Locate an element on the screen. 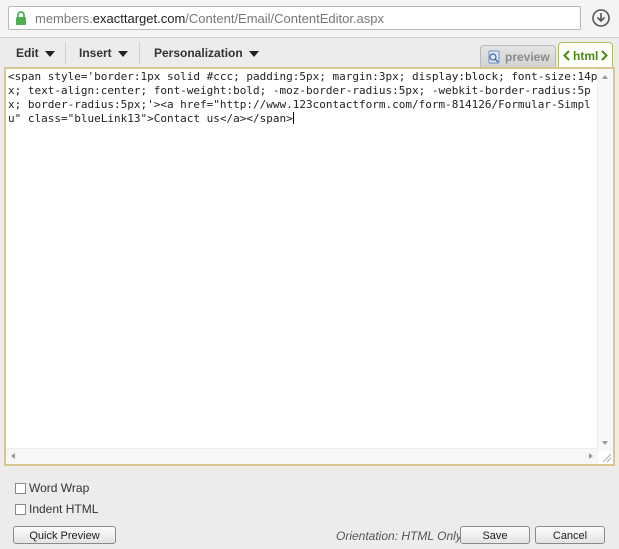 The height and width of the screenshot is (549, 619). indent-html-checkbox is located at coordinates (20, 509).